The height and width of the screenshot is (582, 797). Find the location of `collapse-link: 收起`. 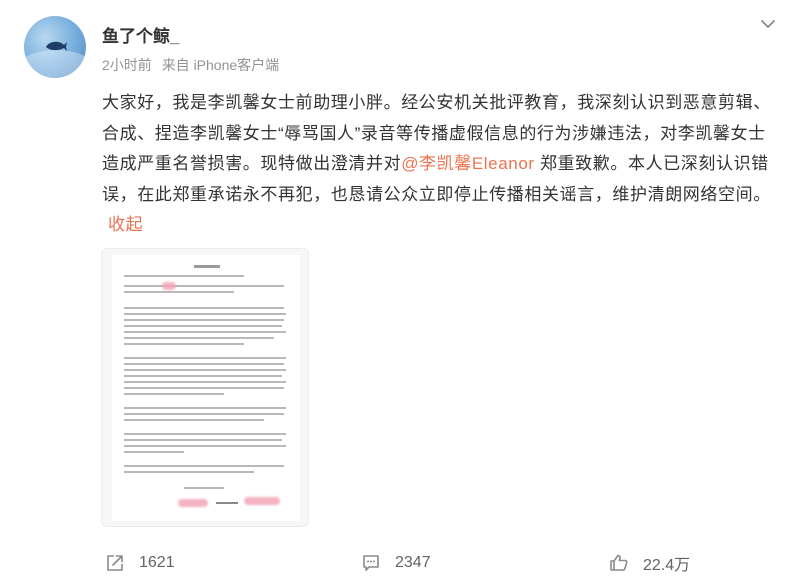

collapse-link: 收起 is located at coordinates (125, 224).